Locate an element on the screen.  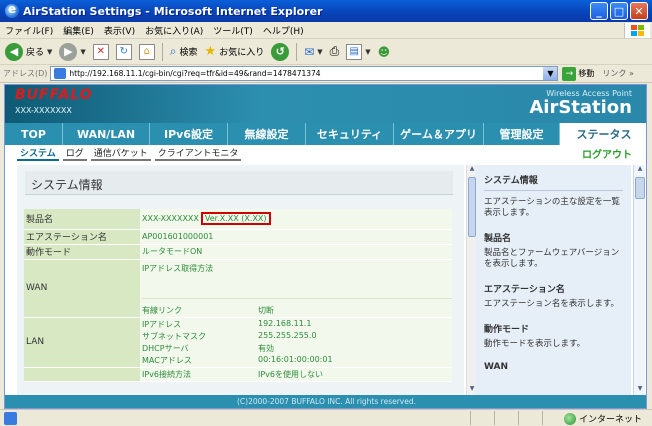
tab-game-apps: ゲーム＆アプリ is located at coordinates (439, 134).